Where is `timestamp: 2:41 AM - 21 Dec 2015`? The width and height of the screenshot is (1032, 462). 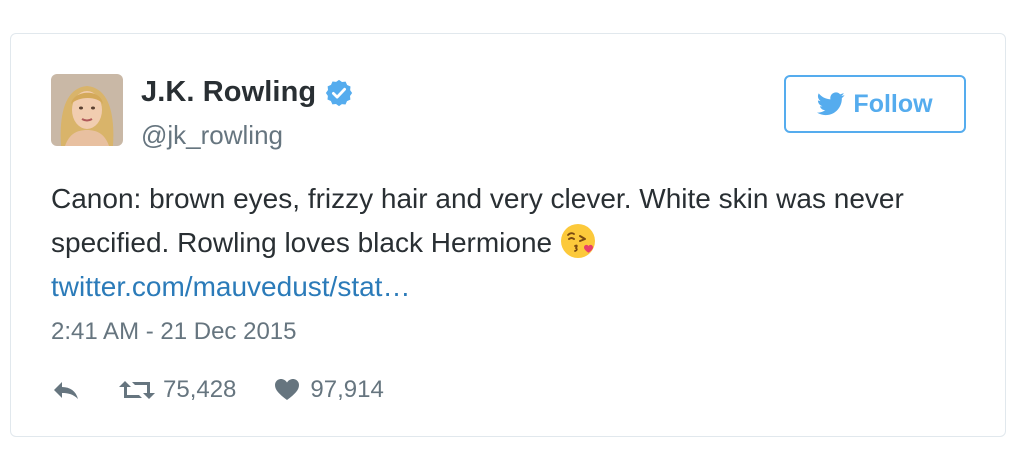 timestamp: 2:41 AM - 21 Dec 2015 is located at coordinates (173, 332).